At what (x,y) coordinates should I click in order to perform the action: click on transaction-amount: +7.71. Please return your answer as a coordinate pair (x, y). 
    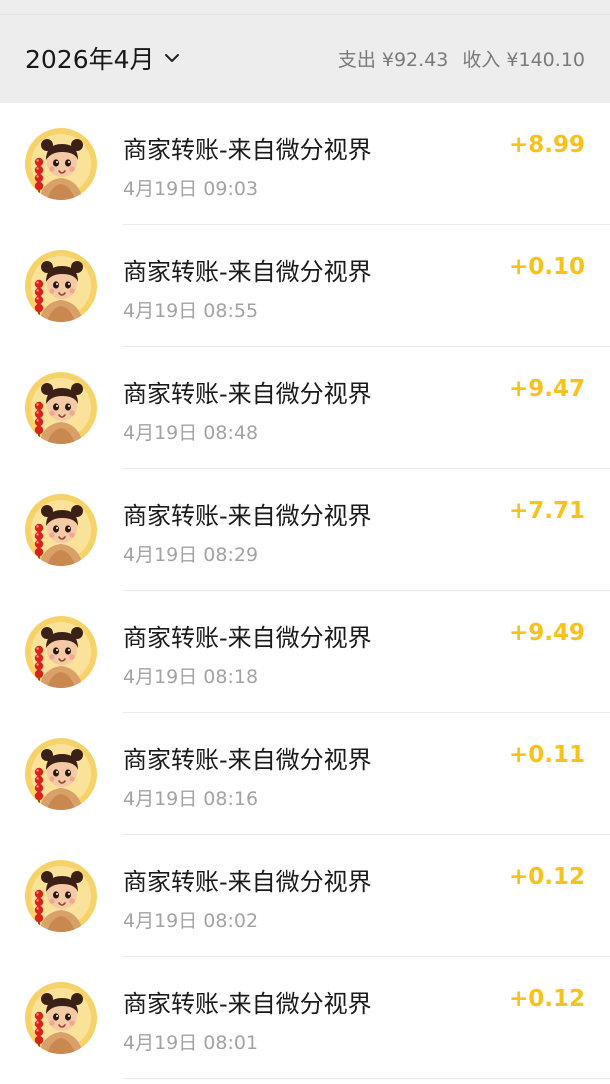
    Looking at the image, I should click on (546, 511).